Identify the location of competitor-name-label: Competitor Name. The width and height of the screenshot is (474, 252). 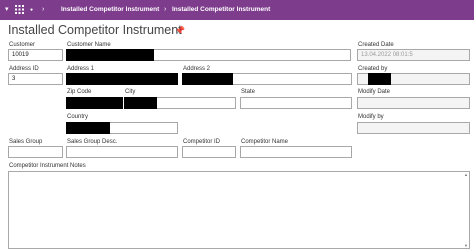
(265, 142).